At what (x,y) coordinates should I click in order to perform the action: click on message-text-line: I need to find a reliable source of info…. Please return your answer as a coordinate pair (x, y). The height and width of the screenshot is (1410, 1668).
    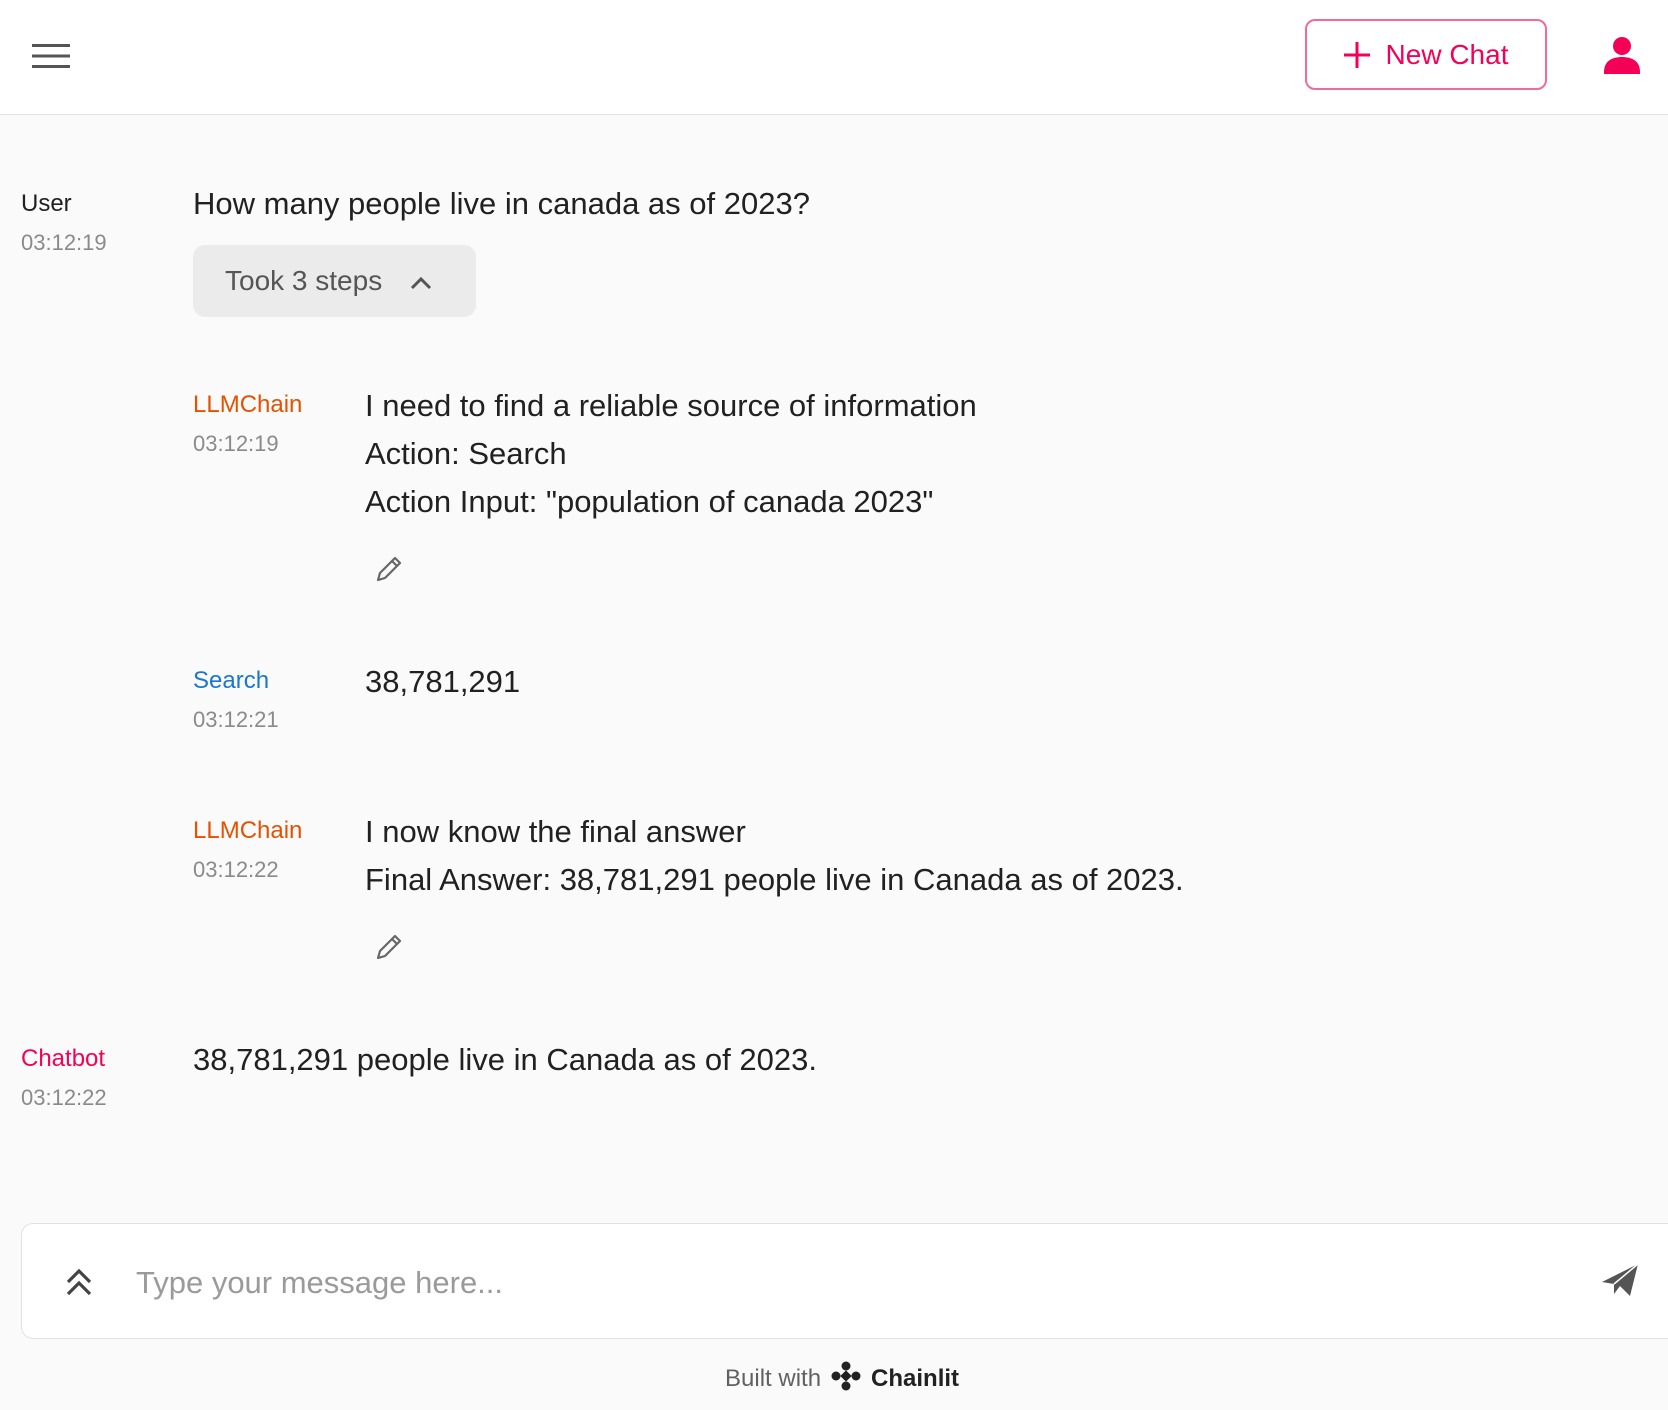
    Looking at the image, I should click on (671, 405).